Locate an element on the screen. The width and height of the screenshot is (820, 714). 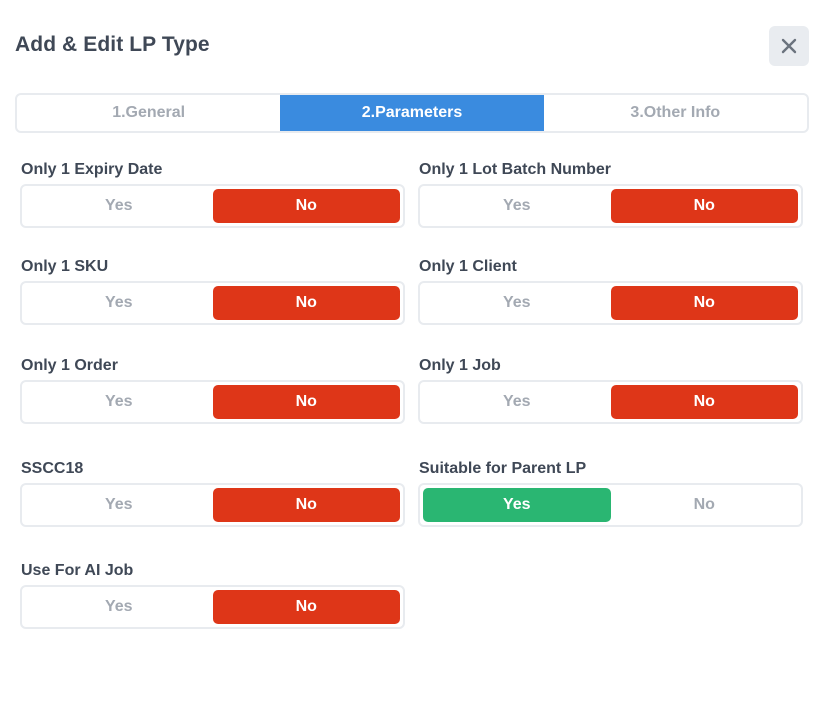
tab-parameters: 2.Parameters is located at coordinates (412, 113).